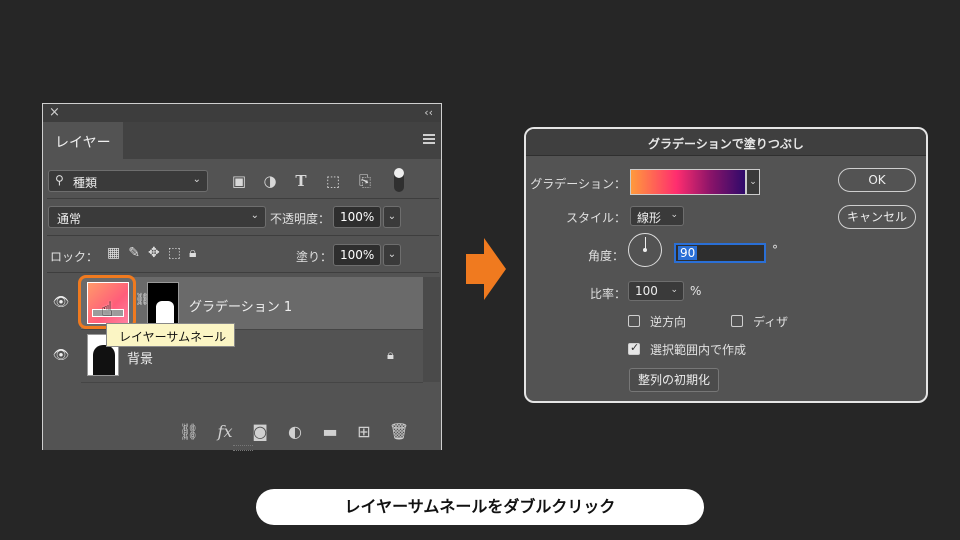 The image size is (960, 540). What do you see at coordinates (364, 432) in the screenshot?
I see `new-layer-icon: ⊞` at bounding box center [364, 432].